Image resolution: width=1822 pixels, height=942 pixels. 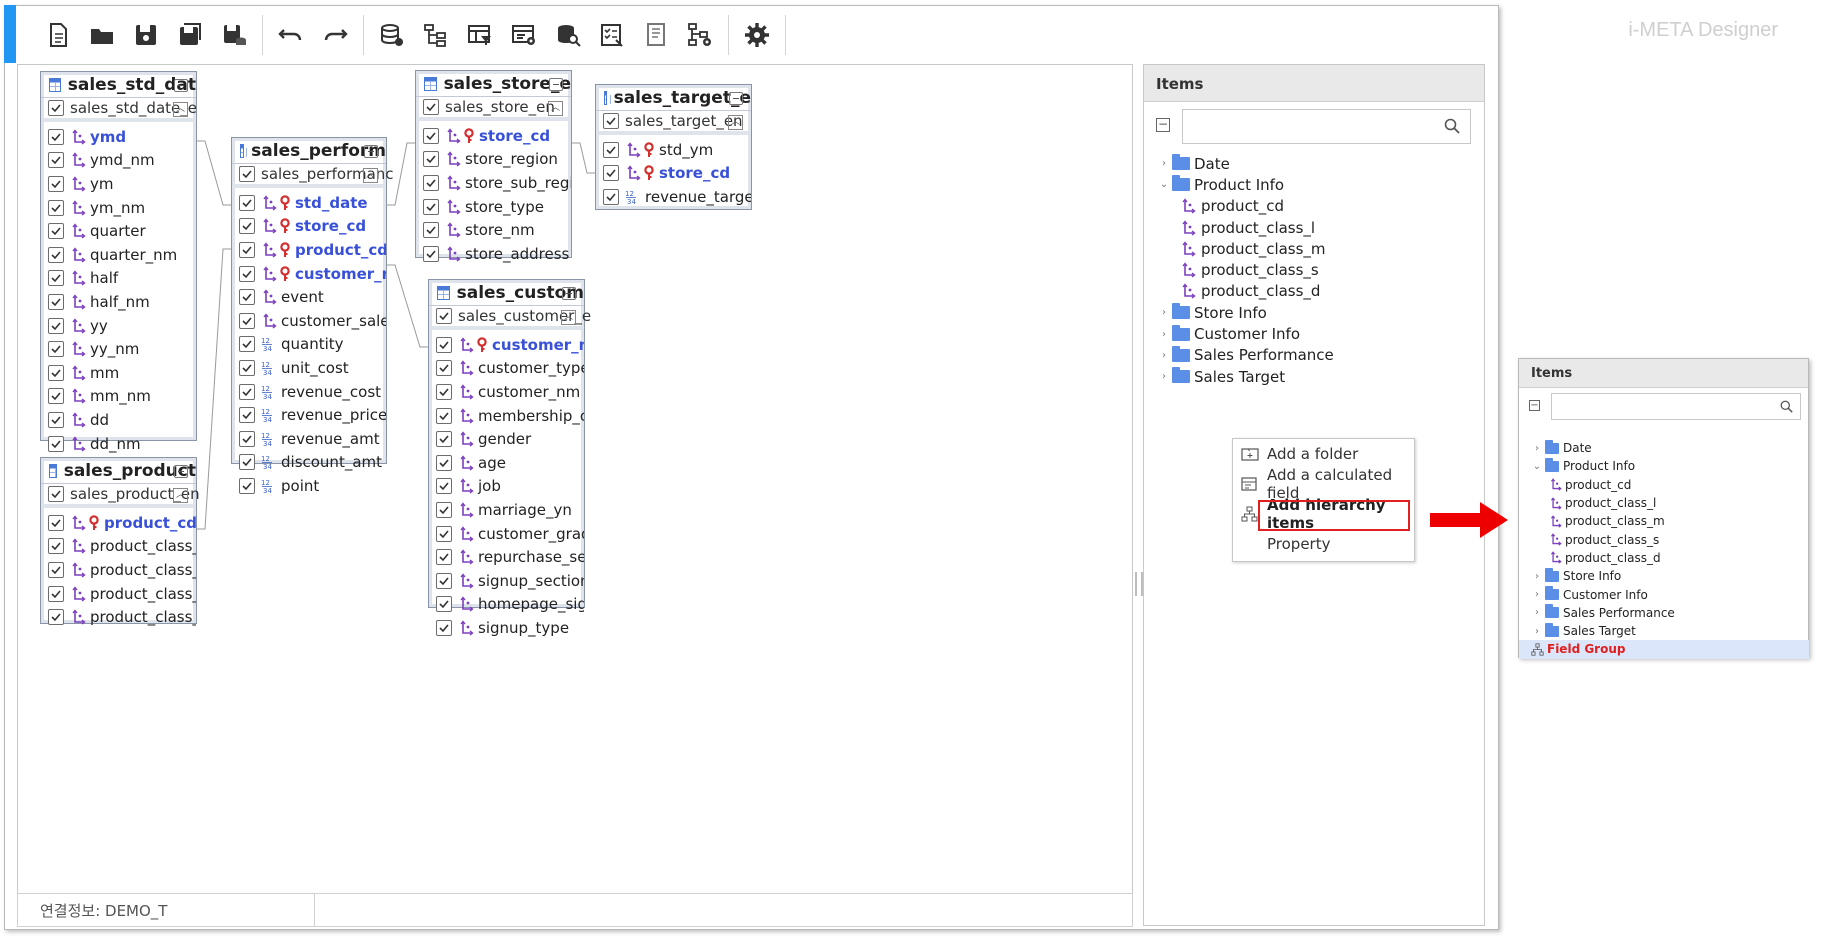 I want to click on tree-item: product_class_m, so click(x=1246, y=248).